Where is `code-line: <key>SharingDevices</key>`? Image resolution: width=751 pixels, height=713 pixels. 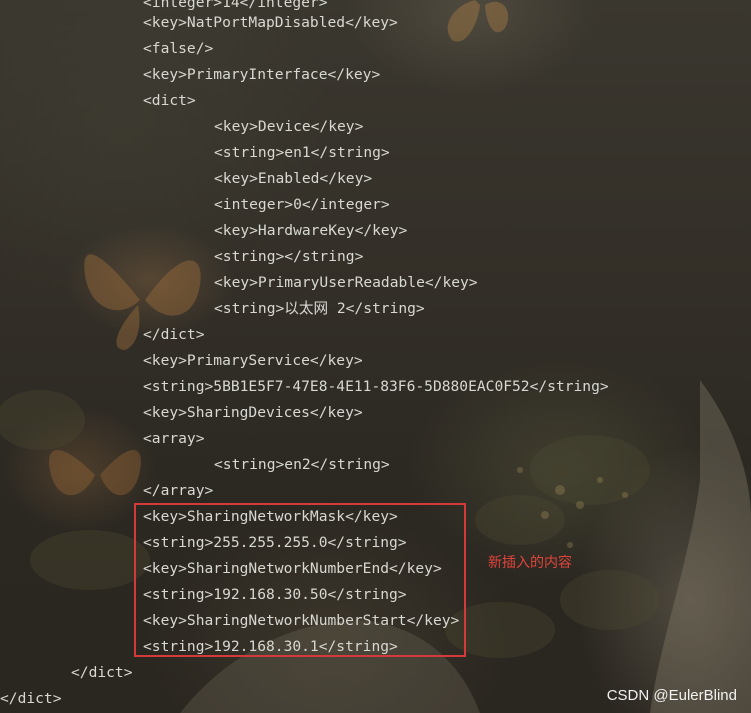 code-line: <key>SharingDevices</key> is located at coordinates (253, 412).